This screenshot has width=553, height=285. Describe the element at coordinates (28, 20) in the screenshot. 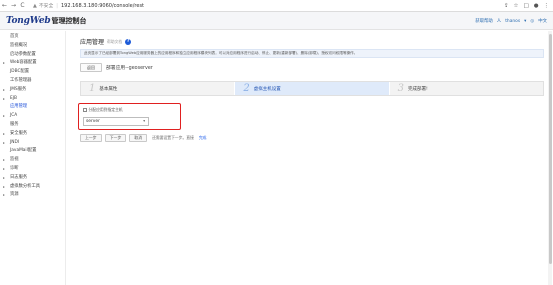

I see `tongweb-logo: TongWeb` at that location.